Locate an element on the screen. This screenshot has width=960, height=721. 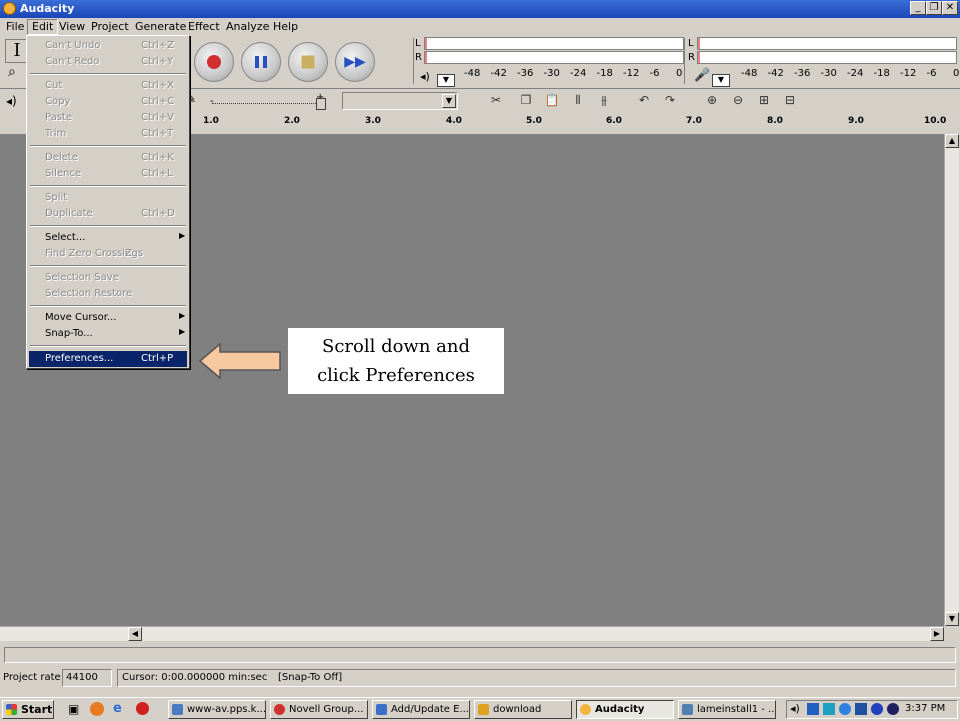
menu-file: File is located at coordinates (15, 26).